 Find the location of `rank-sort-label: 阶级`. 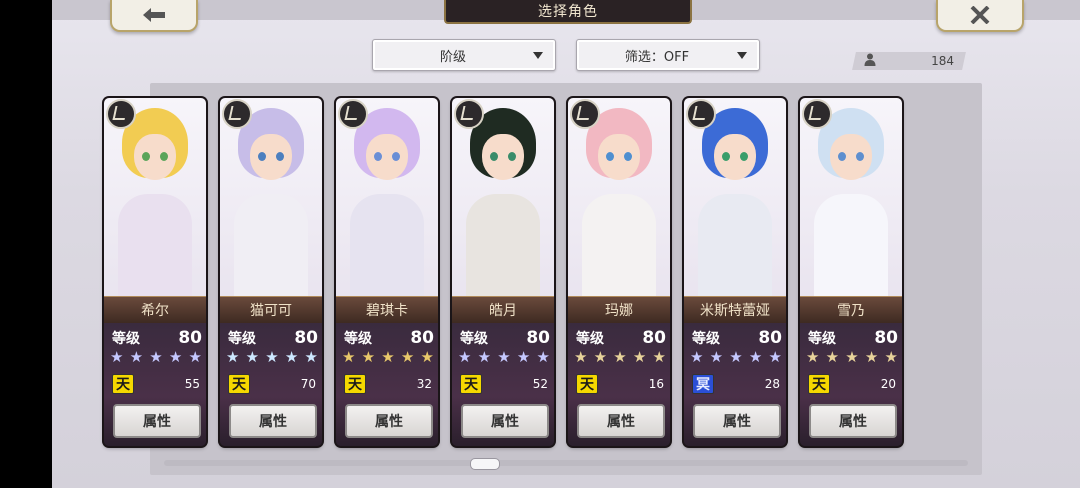

rank-sort-label: 阶级 is located at coordinates (452, 57).